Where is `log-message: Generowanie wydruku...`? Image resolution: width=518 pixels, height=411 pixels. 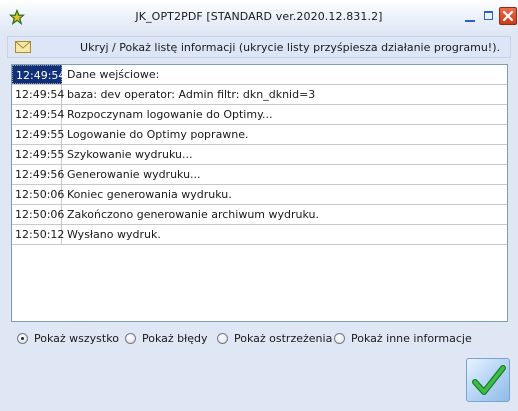 log-message: Generowanie wydruku... is located at coordinates (134, 174).